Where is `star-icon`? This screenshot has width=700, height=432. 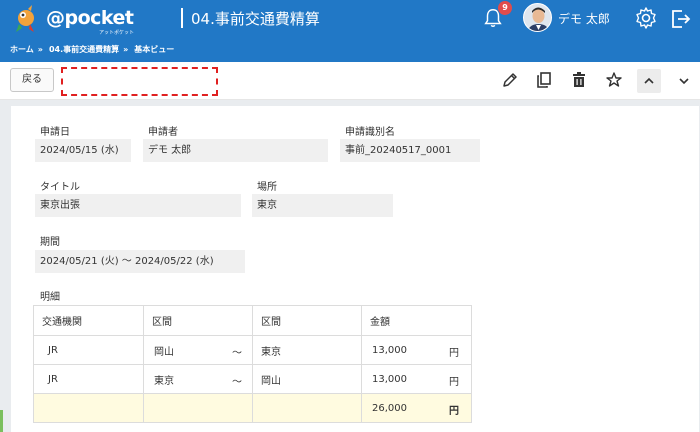 star-icon is located at coordinates (614, 80).